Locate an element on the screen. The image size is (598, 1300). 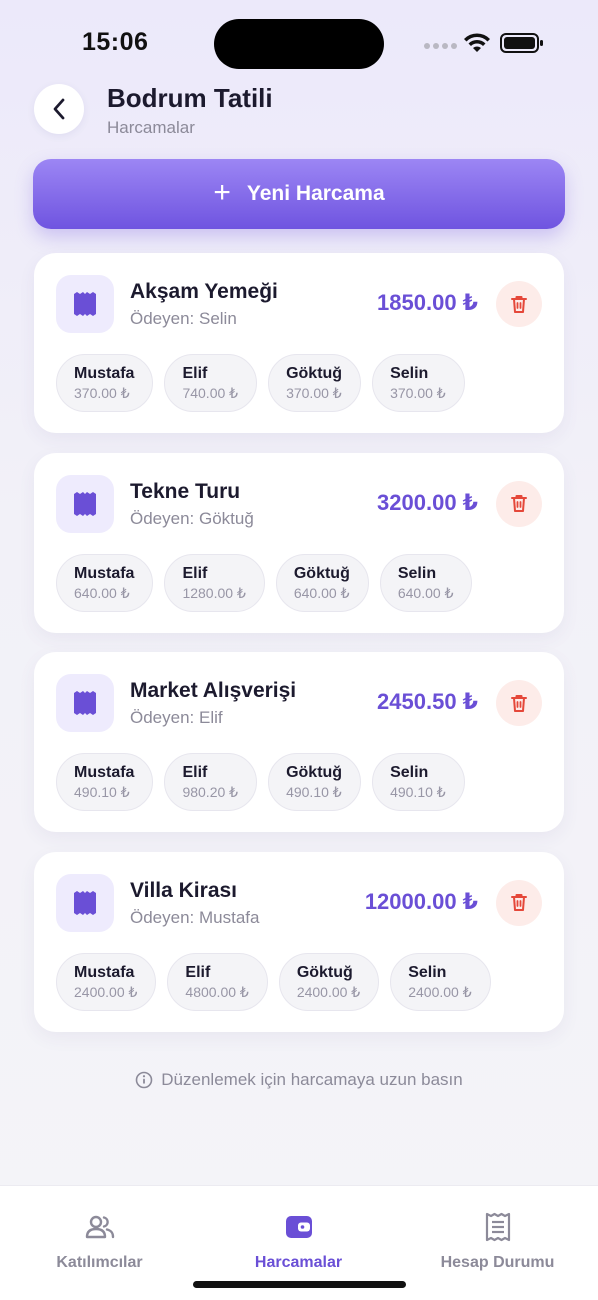
wallet-icon is located at coordinates (299, 1227).